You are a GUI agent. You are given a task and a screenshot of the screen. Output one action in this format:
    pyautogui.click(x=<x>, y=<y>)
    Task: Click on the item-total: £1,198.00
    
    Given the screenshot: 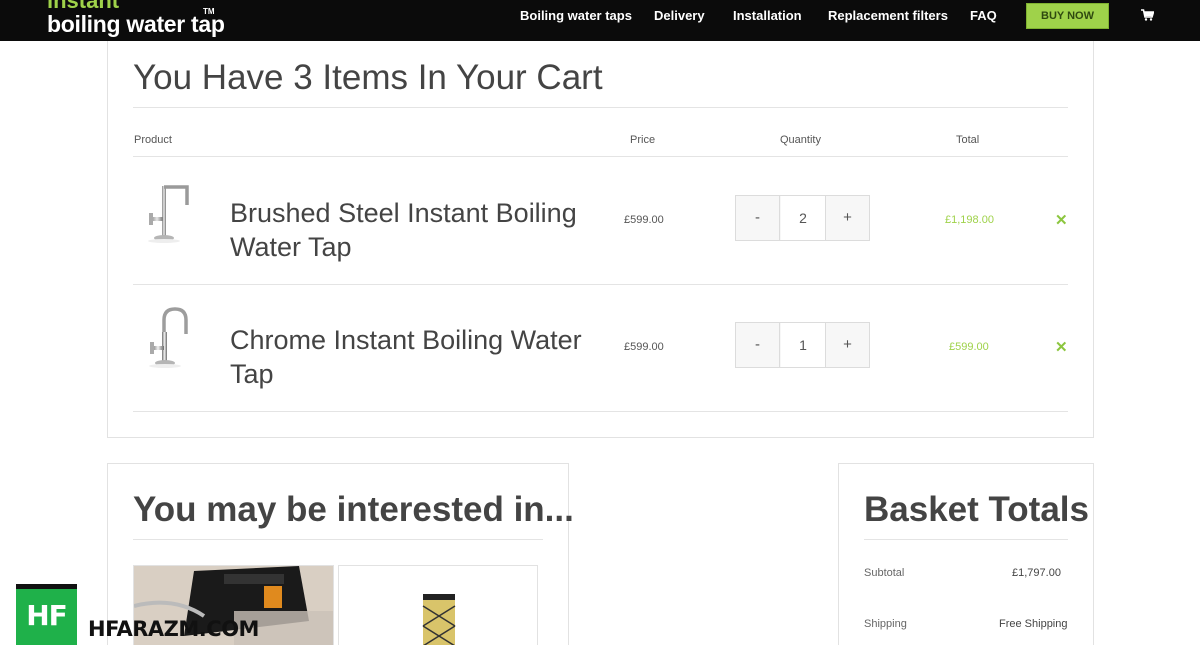 What is the action you would take?
    pyautogui.click(x=969, y=220)
    